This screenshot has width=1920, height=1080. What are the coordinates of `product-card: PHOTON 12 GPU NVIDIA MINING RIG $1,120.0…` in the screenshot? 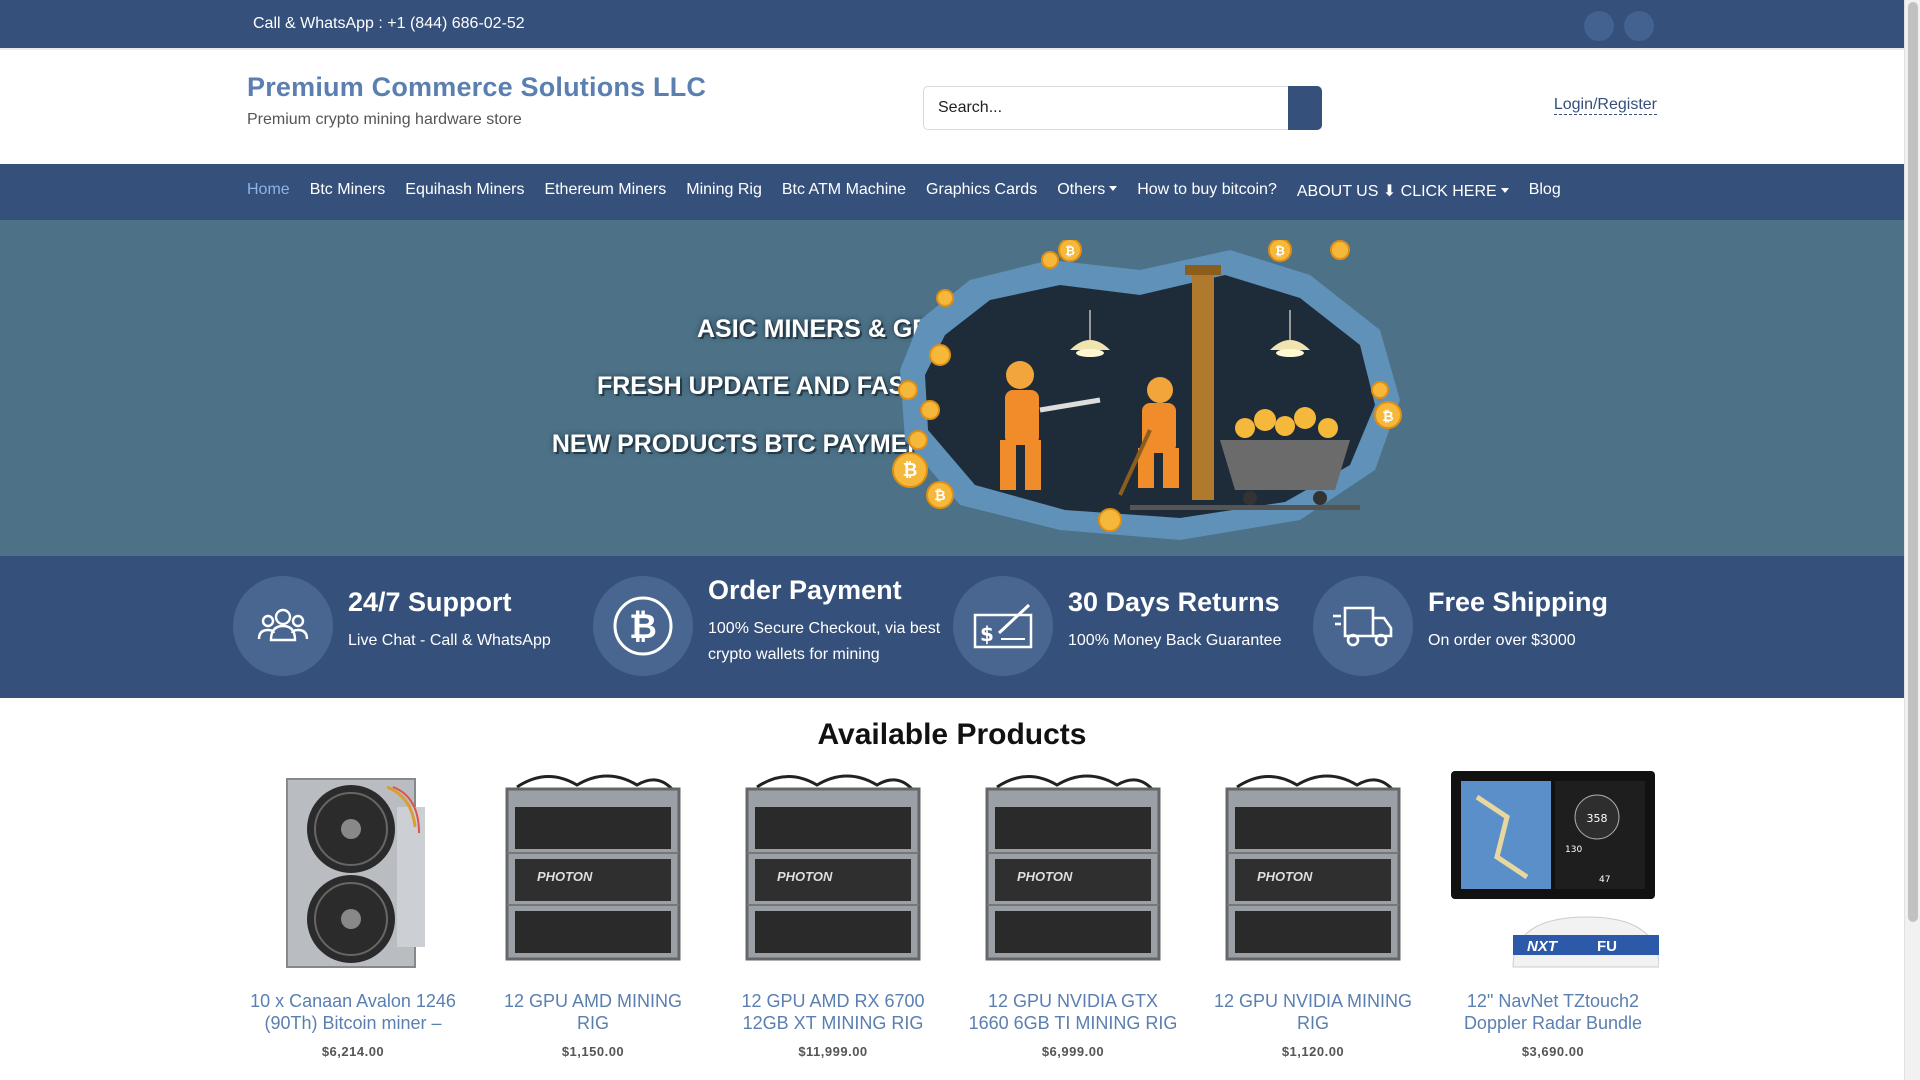 It's located at (1313, 913).